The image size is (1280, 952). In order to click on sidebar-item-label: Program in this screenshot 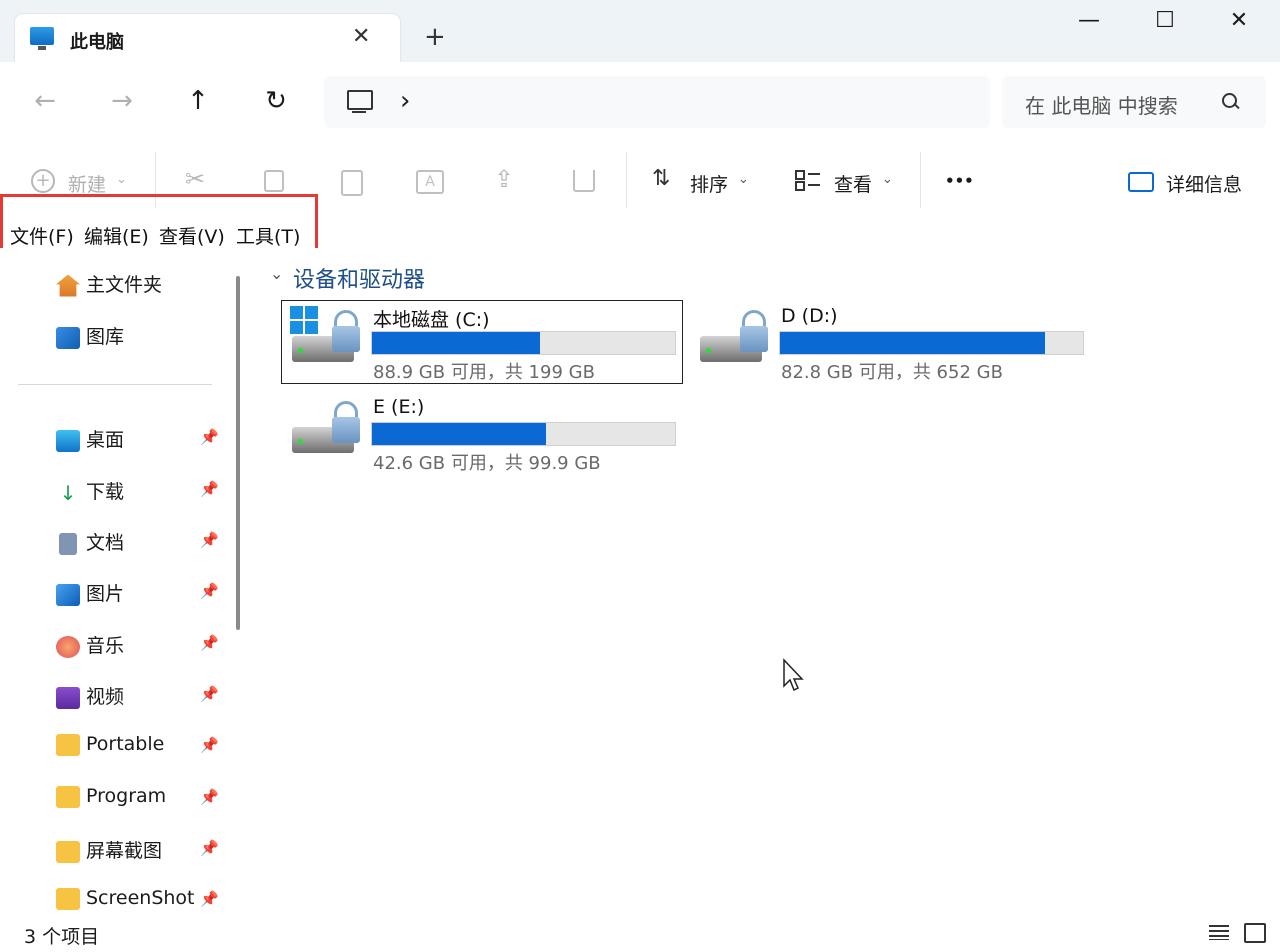, I will do `click(126, 796)`.